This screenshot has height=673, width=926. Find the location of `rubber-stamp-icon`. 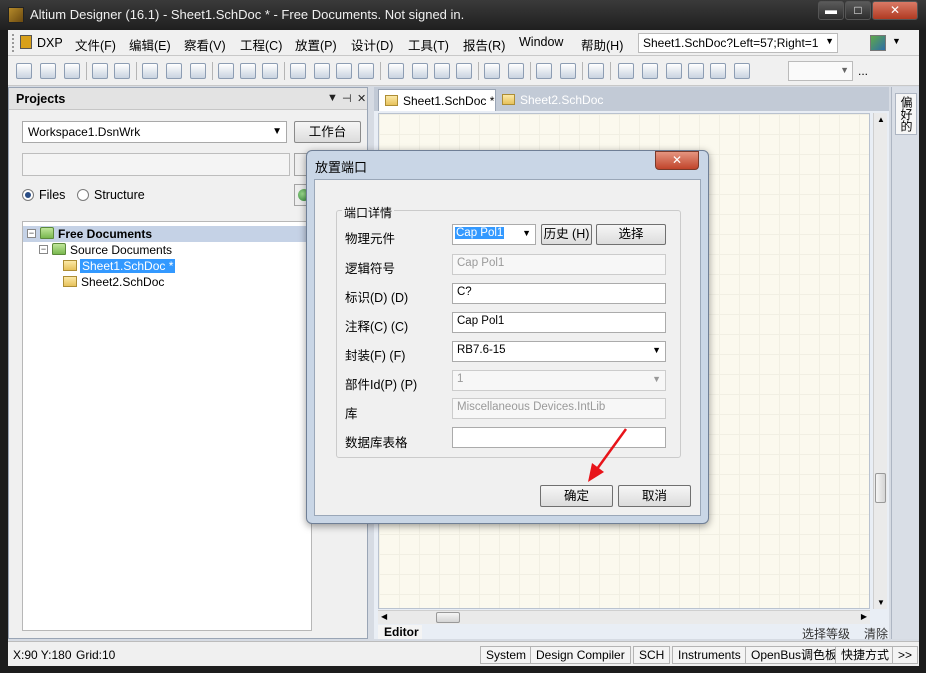

rubber-stamp-icon is located at coordinates (366, 71).